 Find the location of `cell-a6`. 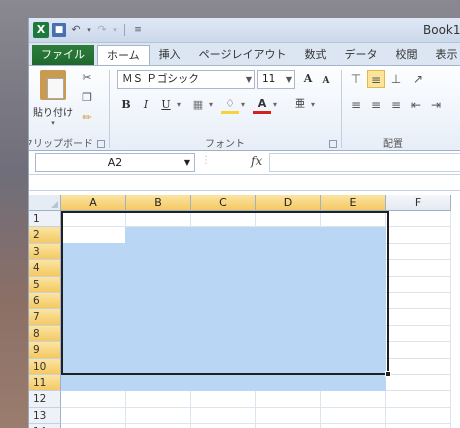

cell-a6 is located at coordinates (93, 301).